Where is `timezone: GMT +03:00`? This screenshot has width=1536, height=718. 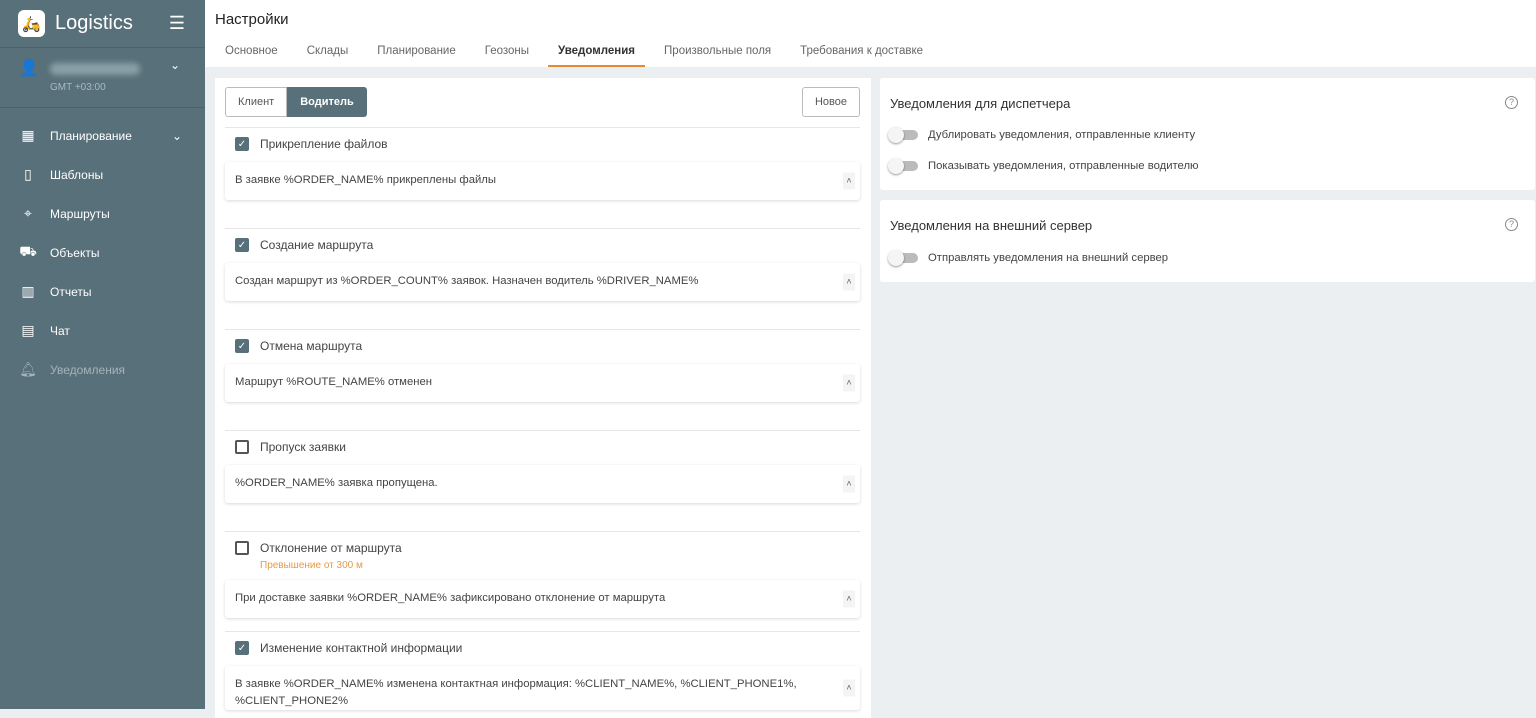
timezone: GMT +03:00 is located at coordinates (78, 87).